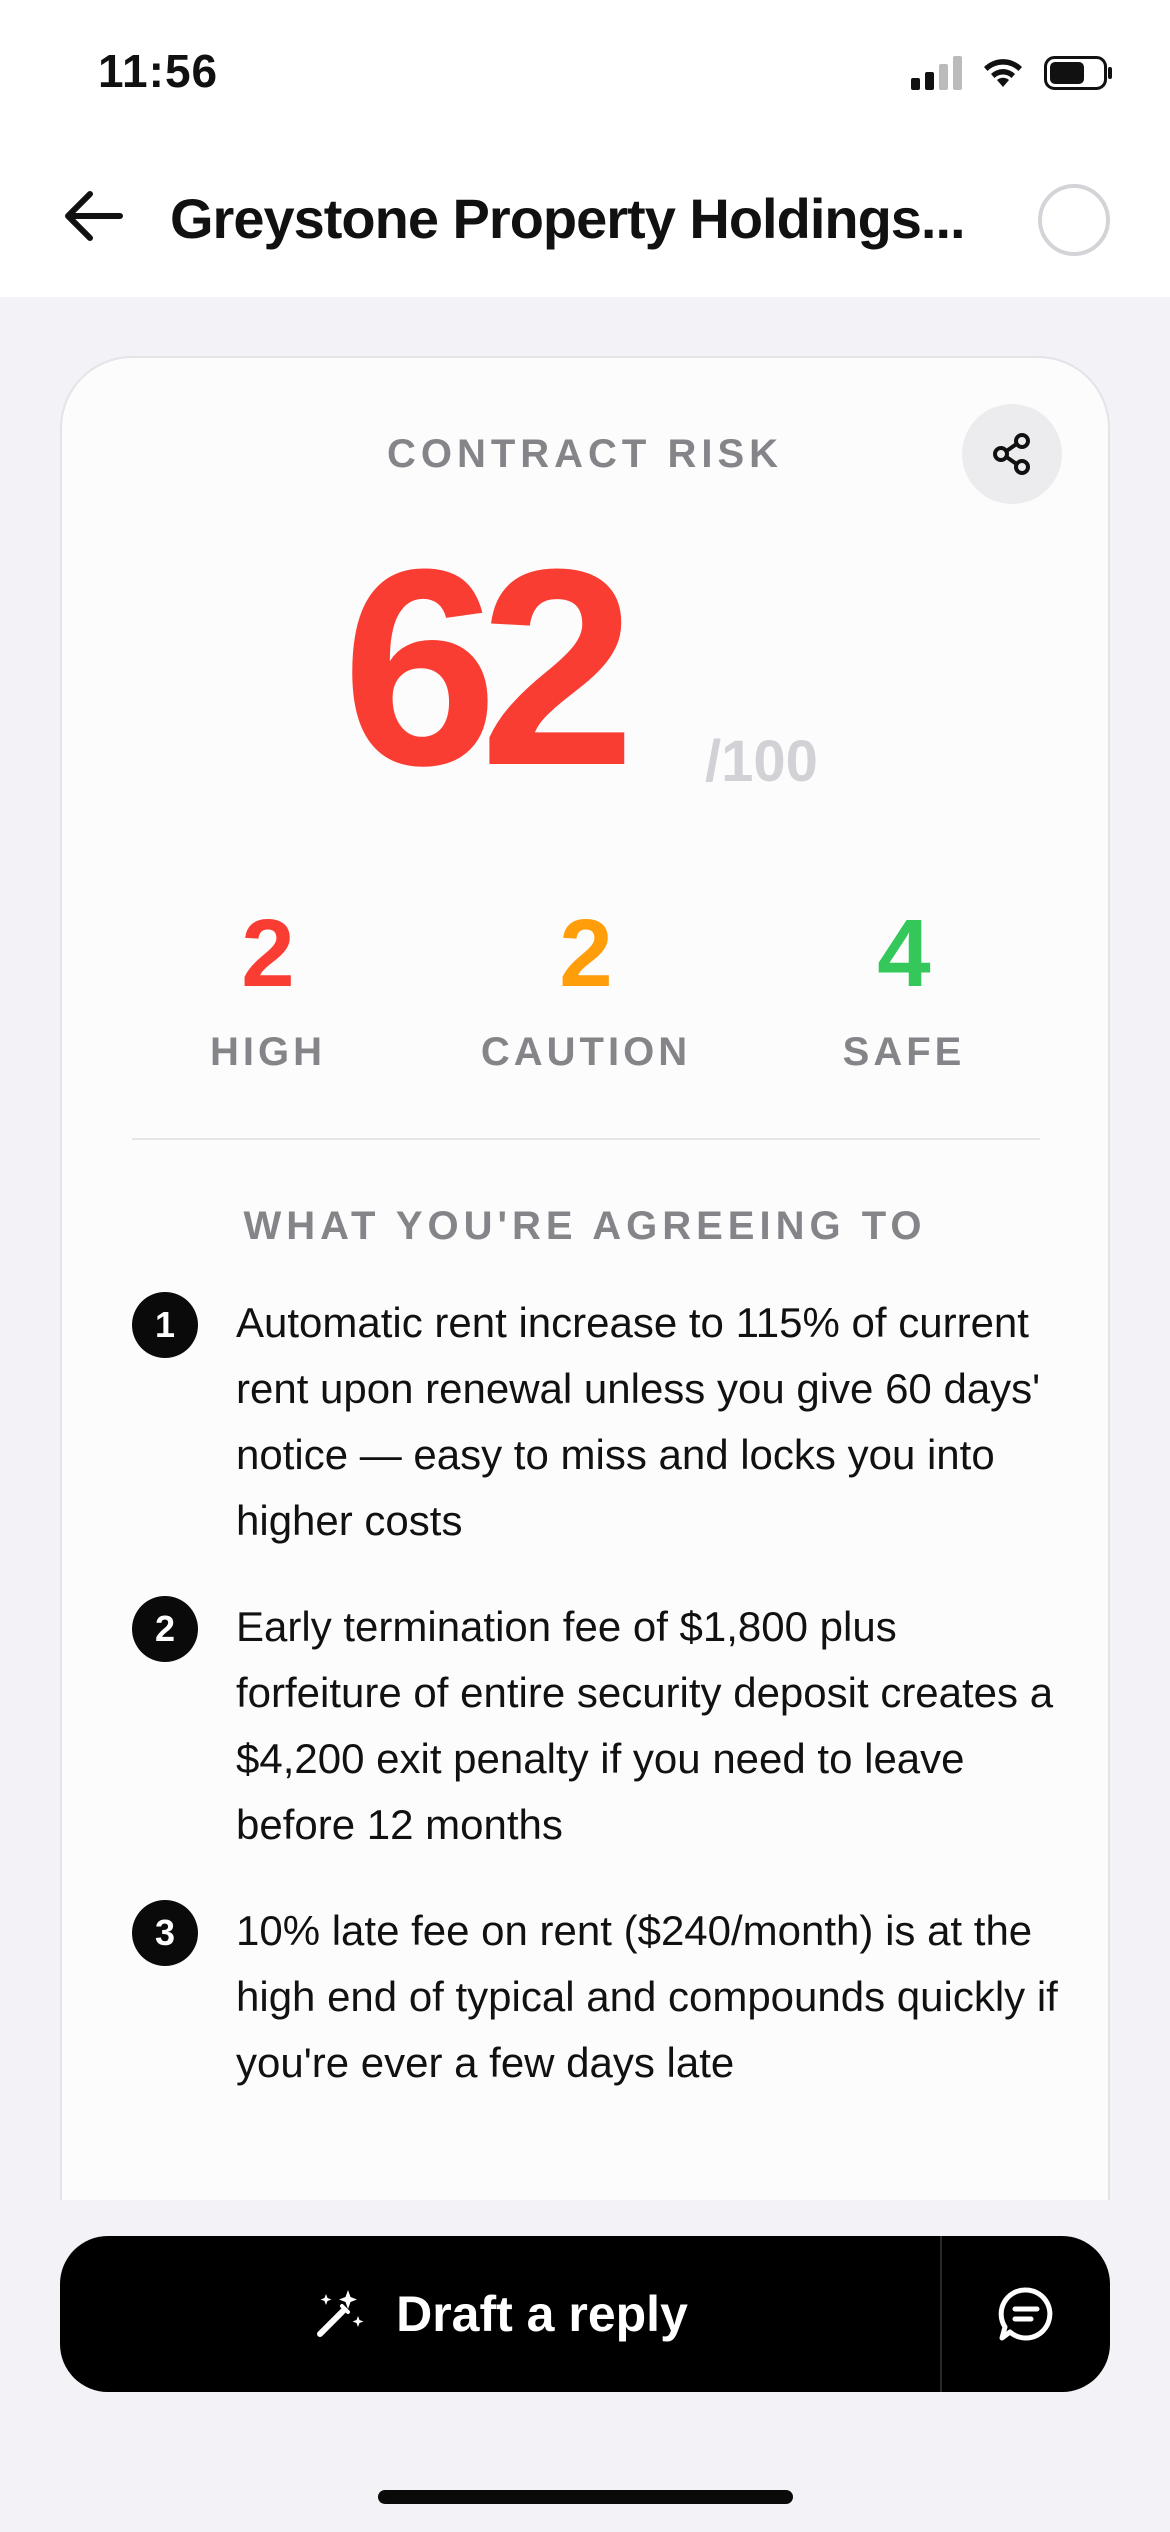  I want to click on status-icons, so click(1012, 73).